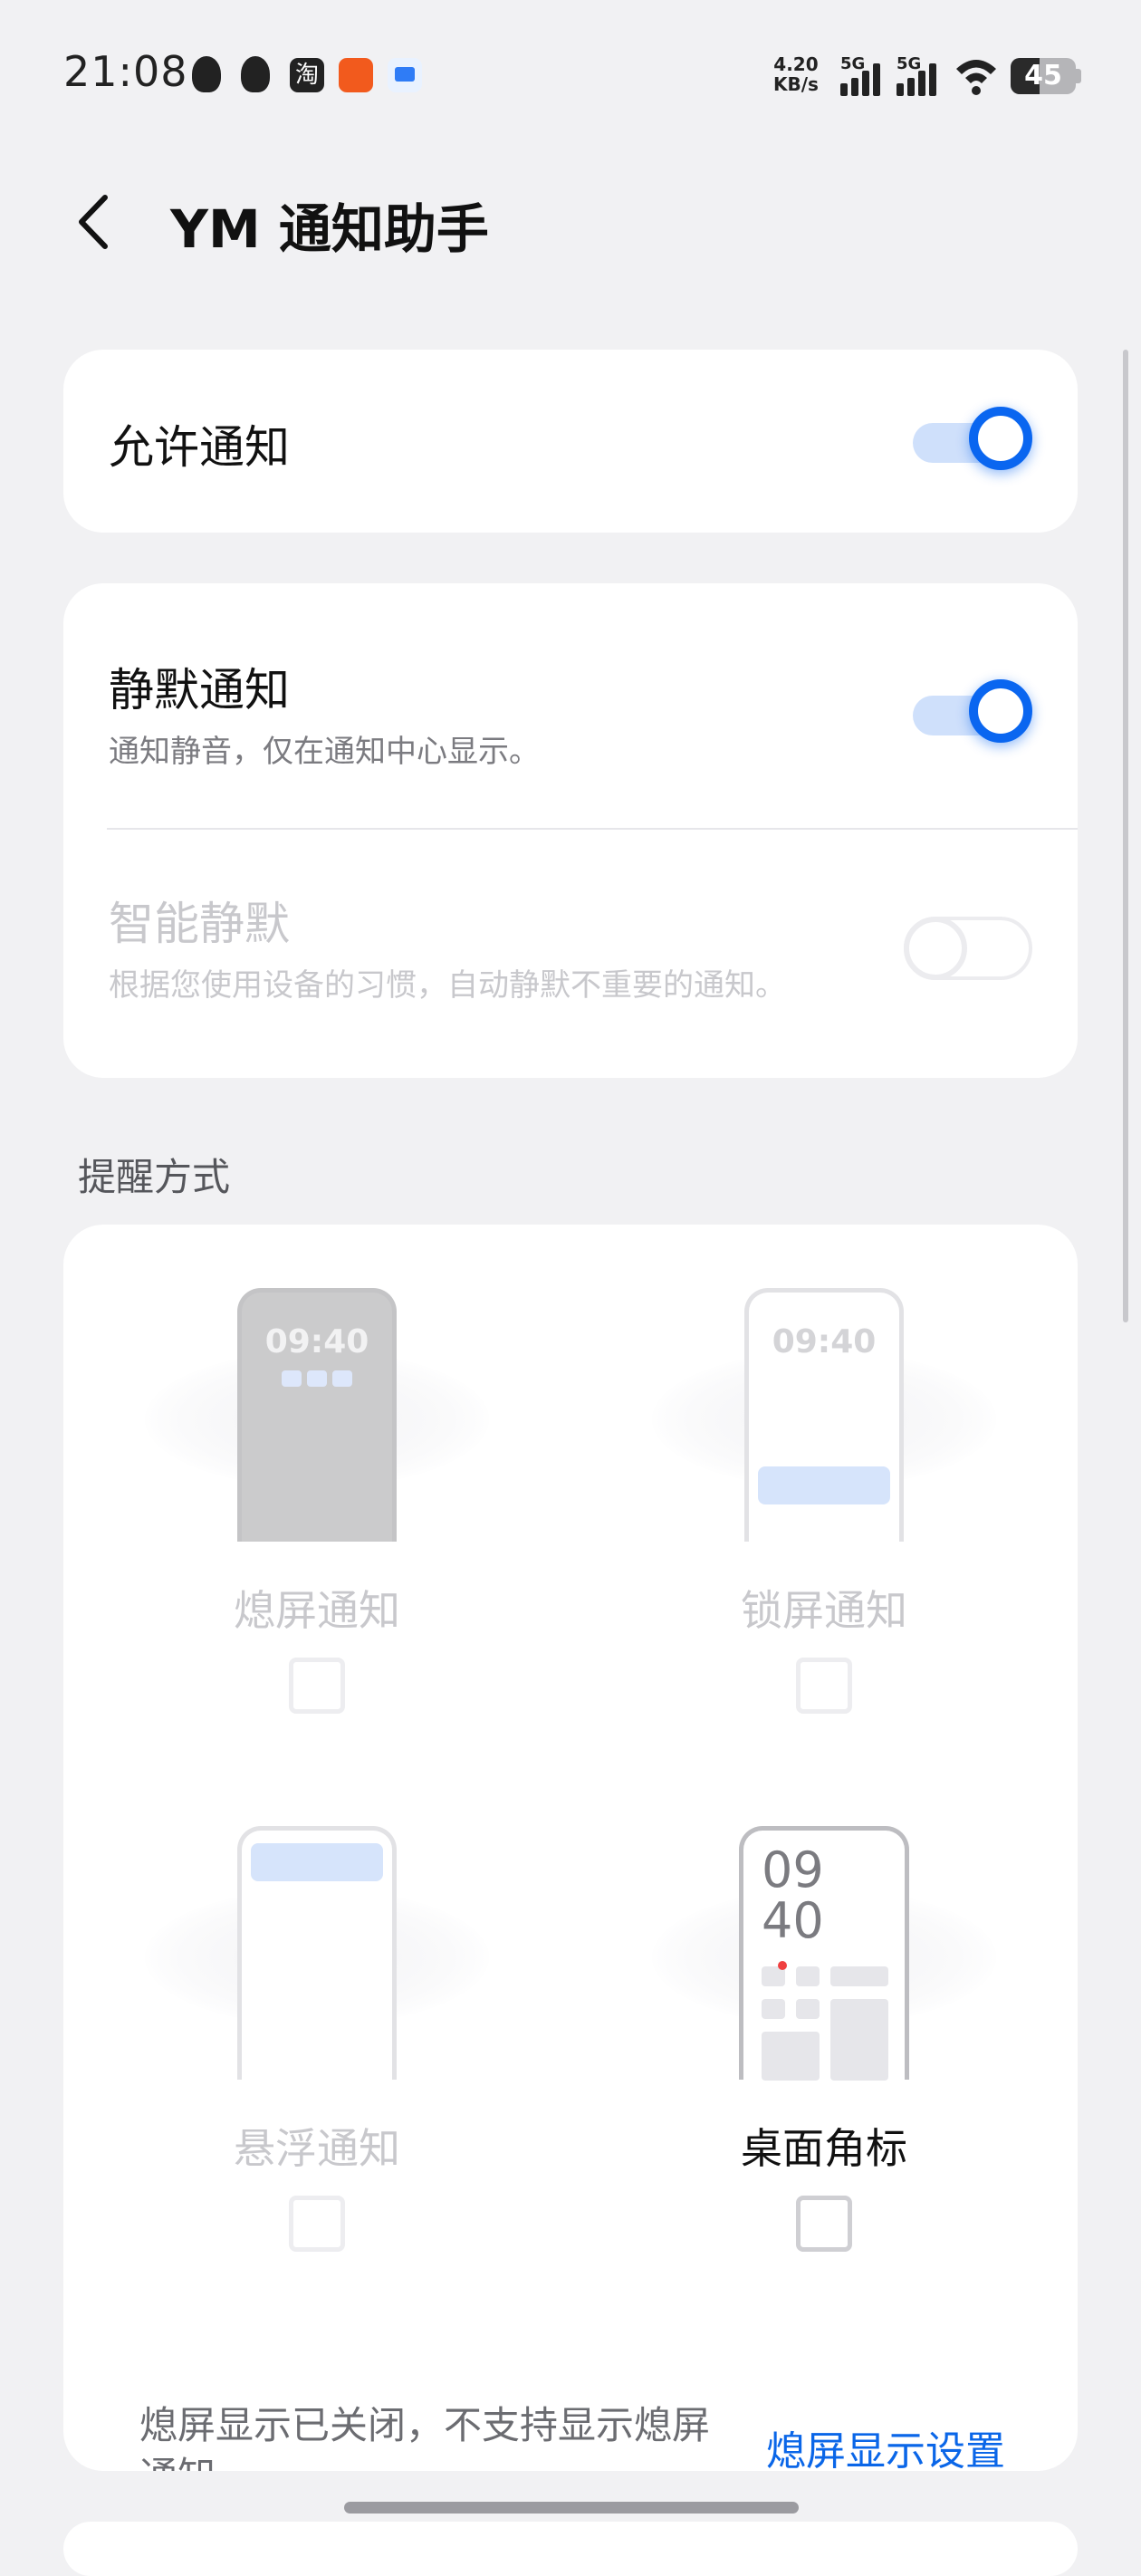 The height and width of the screenshot is (2576, 1141). Describe the element at coordinates (356, 75) in the screenshot. I see `pinduoduo-icon` at that location.